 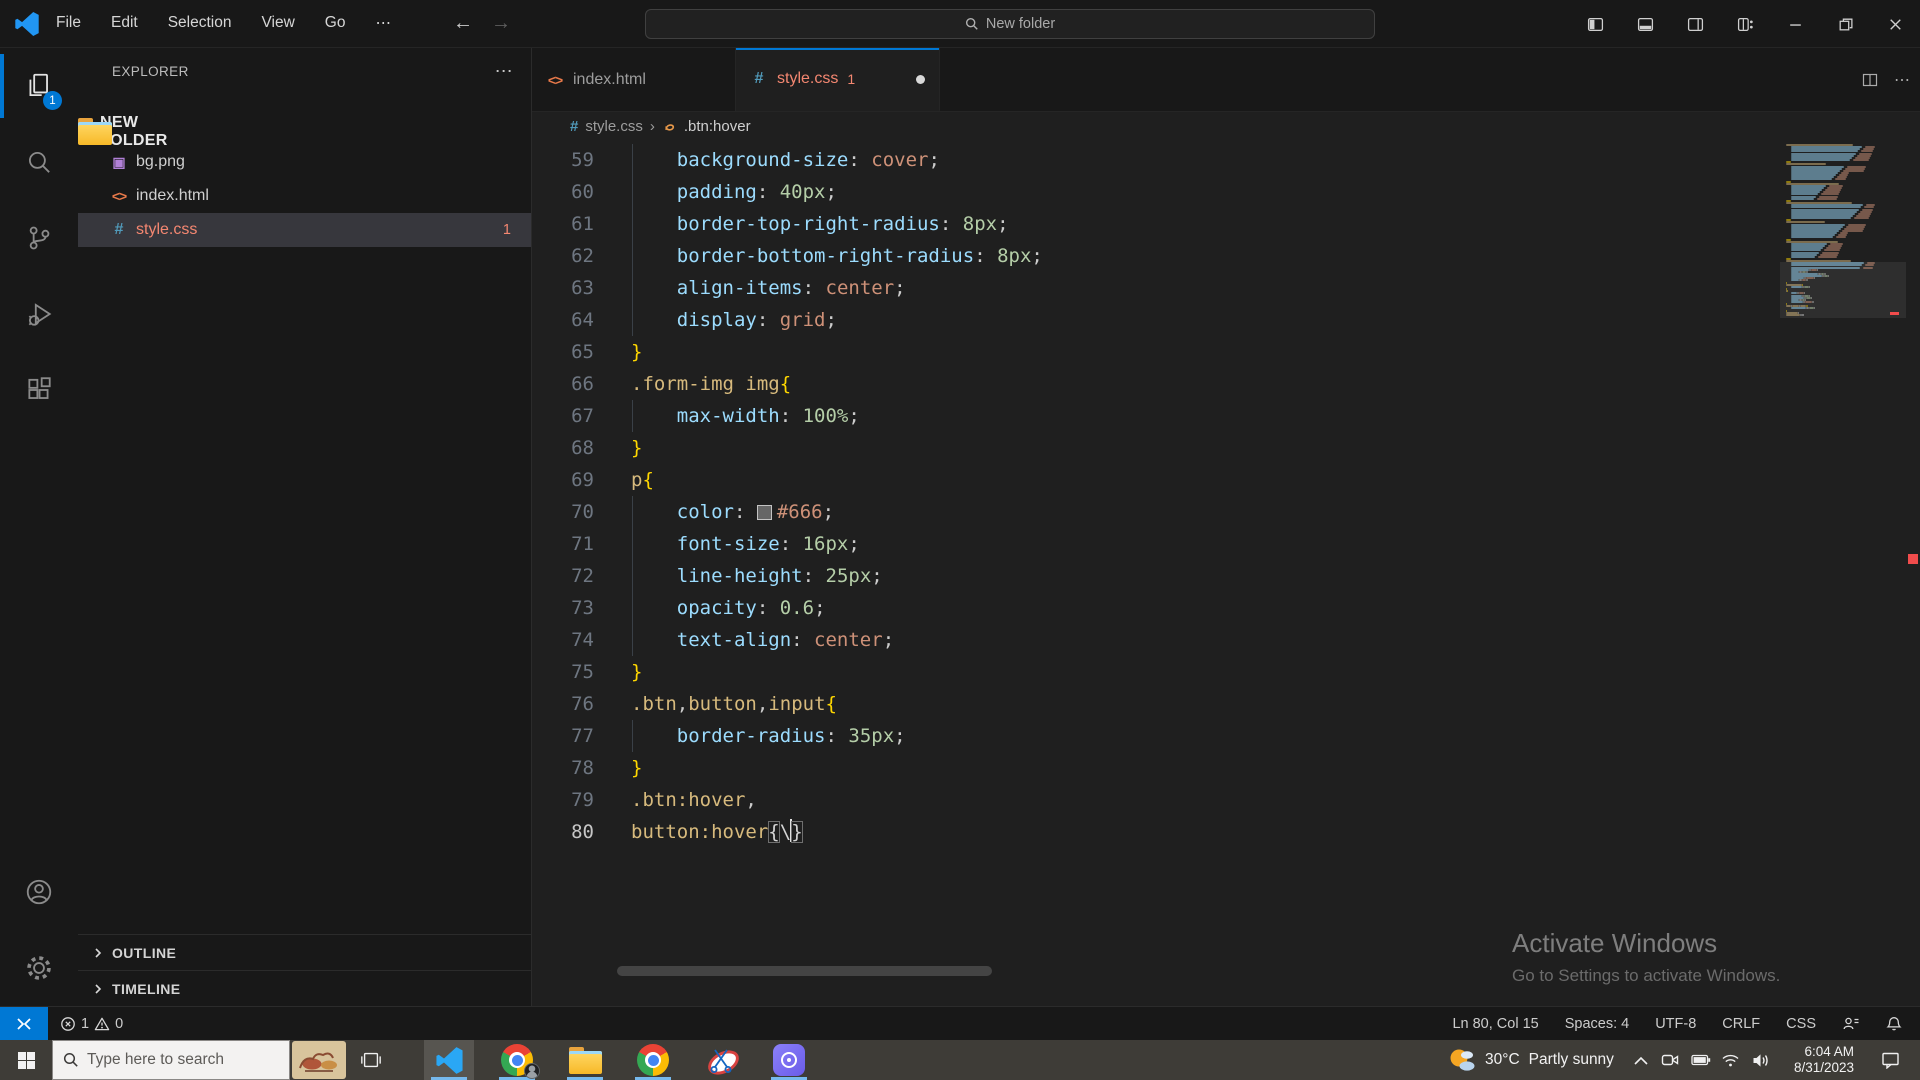 What do you see at coordinates (1146, 448) in the screenshot?
I see `code-line: 68}` at bounding box center [1146, 448].